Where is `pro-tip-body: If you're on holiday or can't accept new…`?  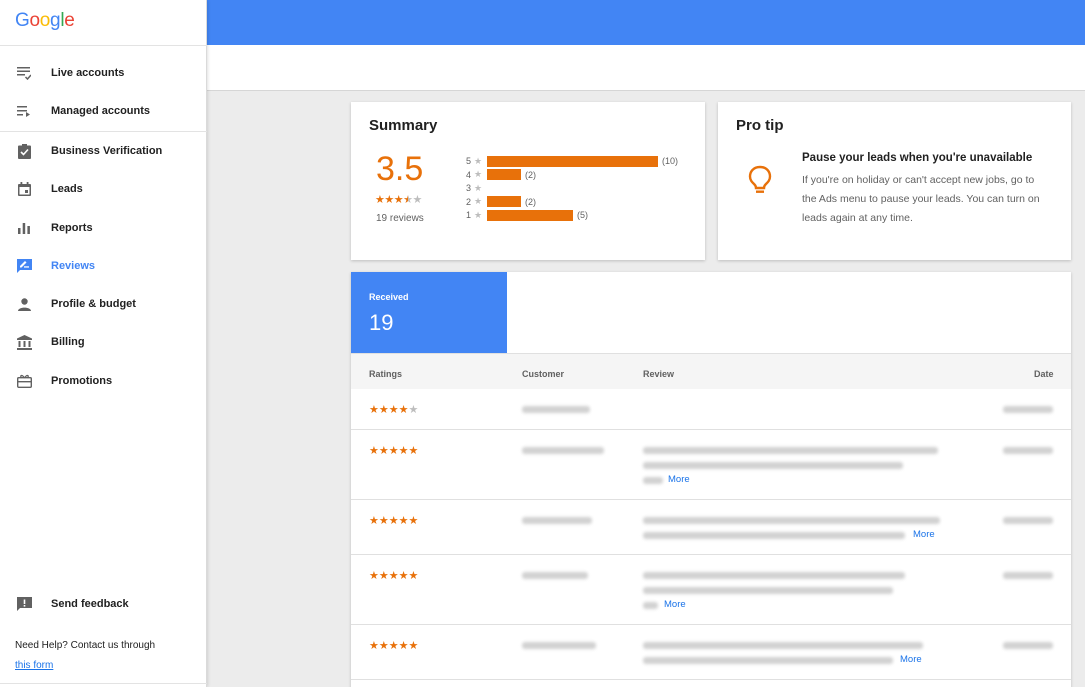 pro-tip-body: If you're on holiday or can't accept new… is located at coordinates (921, 199).